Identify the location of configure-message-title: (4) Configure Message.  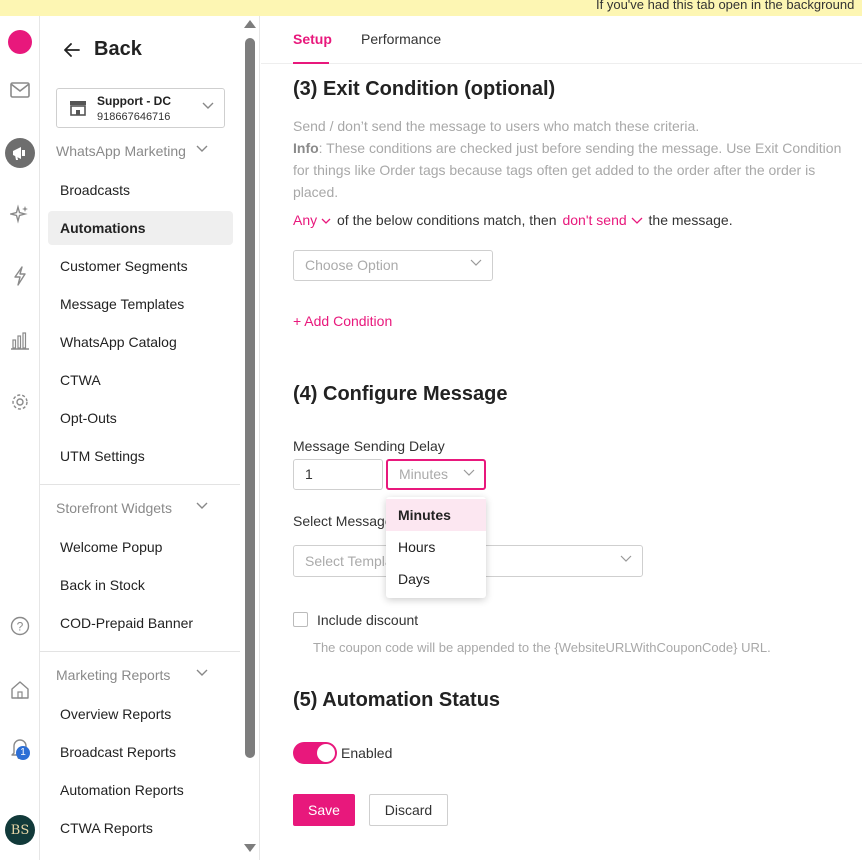
(400, 394).